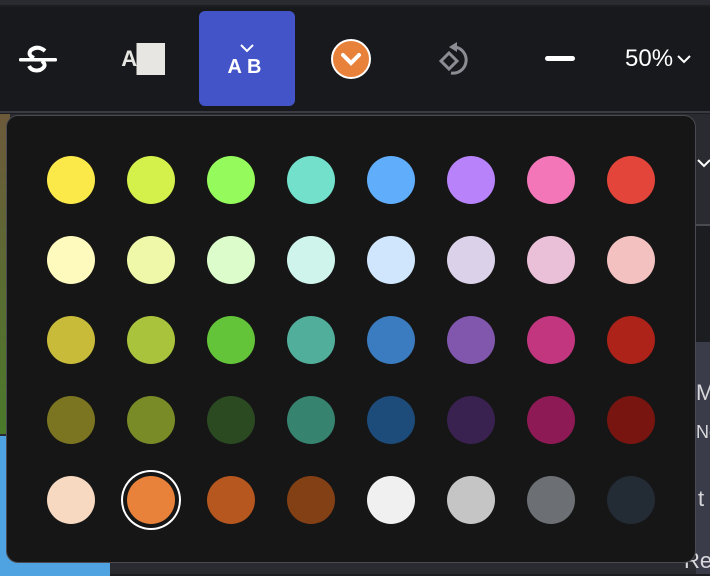 This screenshot has width=710, height=576. Describe the element at coordinates (355, 2) in the screenshot. I see `window-edge` at that location.